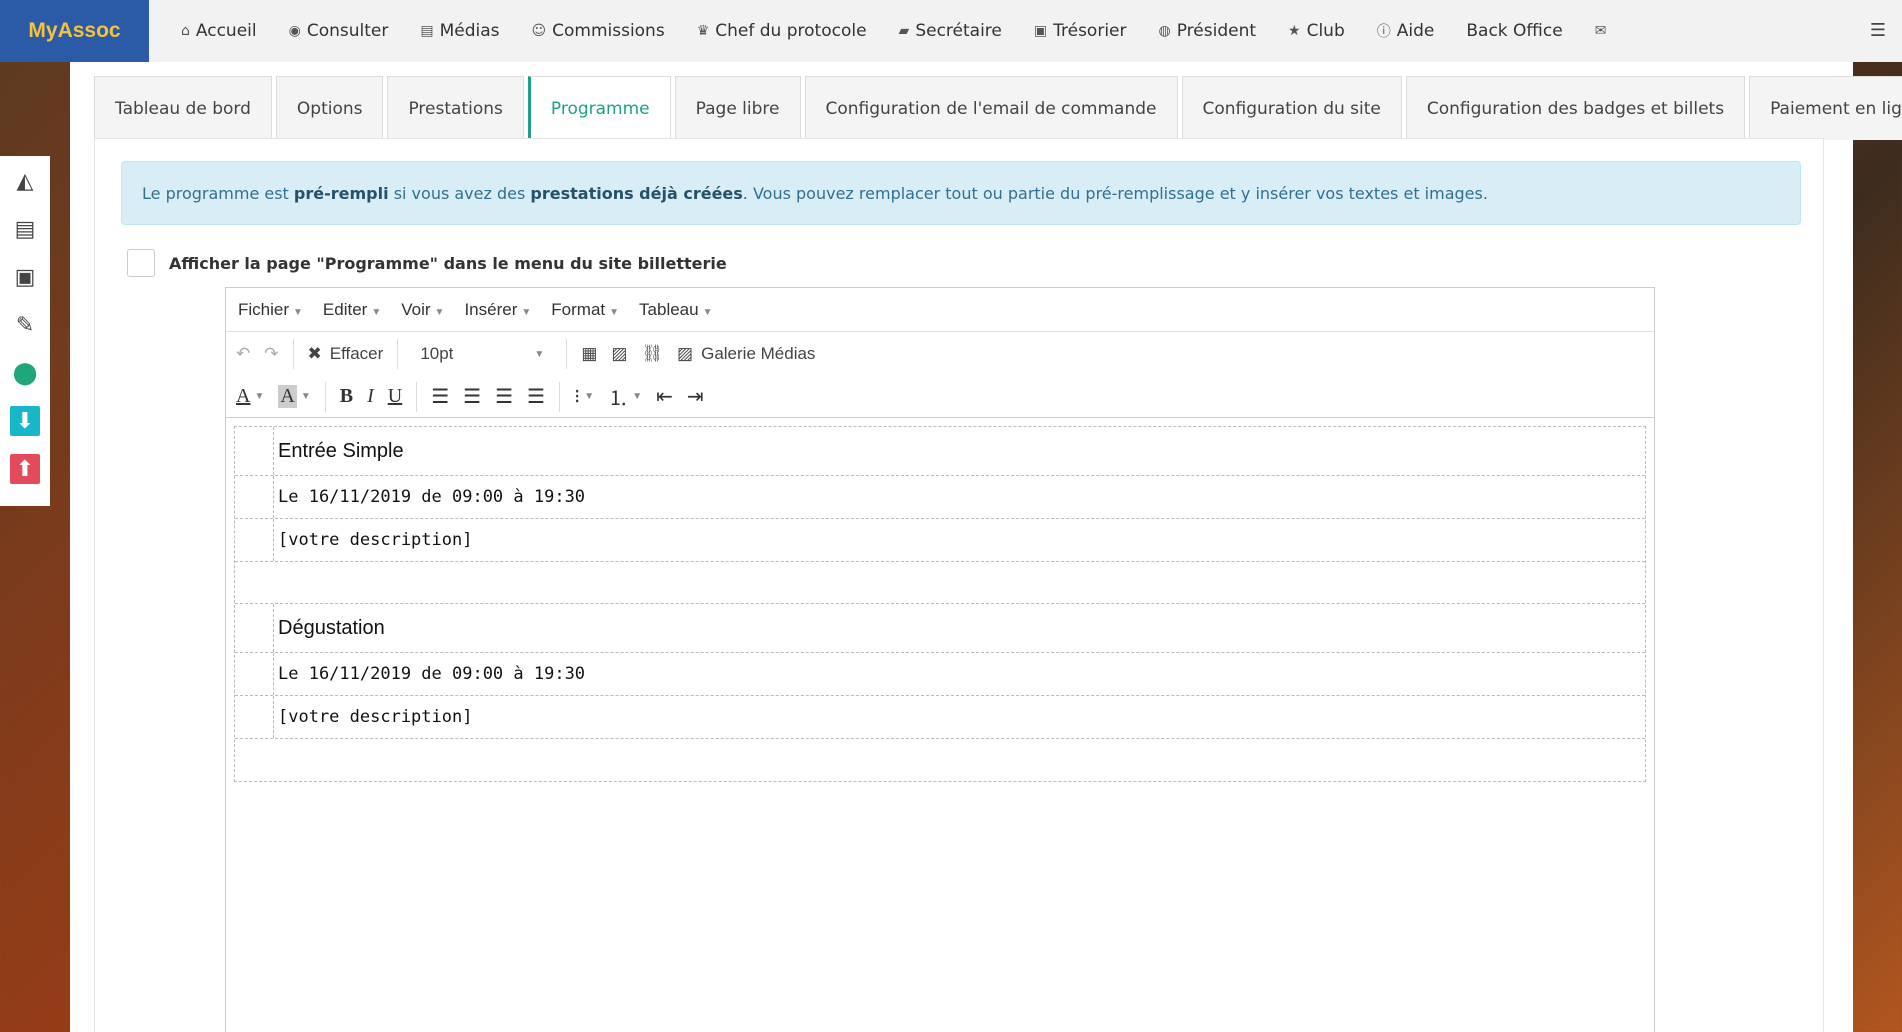 The width and height of the screenshot is (1902, 1032). What do you see at coordinates (737, 108) in the screenshot?
I see `tab-page-libre: Page libre` at bounding box center [737, 108].